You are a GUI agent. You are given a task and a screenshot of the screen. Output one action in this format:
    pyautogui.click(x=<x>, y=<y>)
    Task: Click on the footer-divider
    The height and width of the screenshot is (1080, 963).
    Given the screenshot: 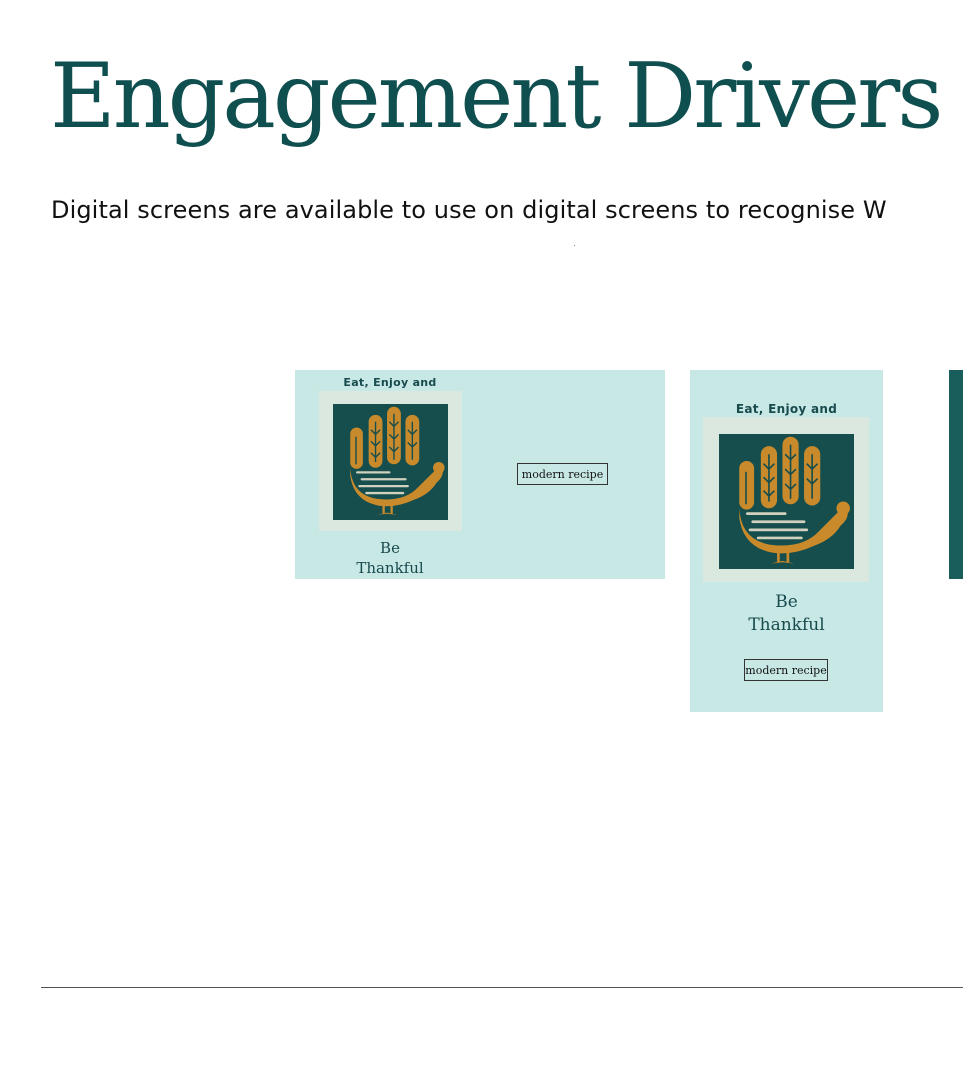 What is the action you would take?
    pyautogui.click(x=502, y=987)
    